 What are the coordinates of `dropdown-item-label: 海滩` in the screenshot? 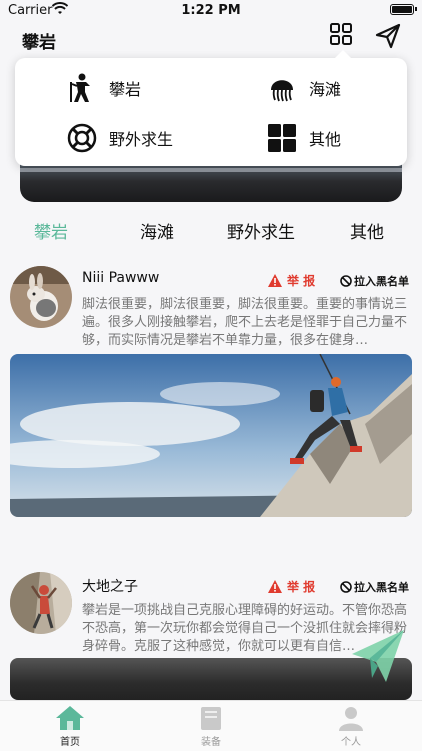 It's located at (325, 89).